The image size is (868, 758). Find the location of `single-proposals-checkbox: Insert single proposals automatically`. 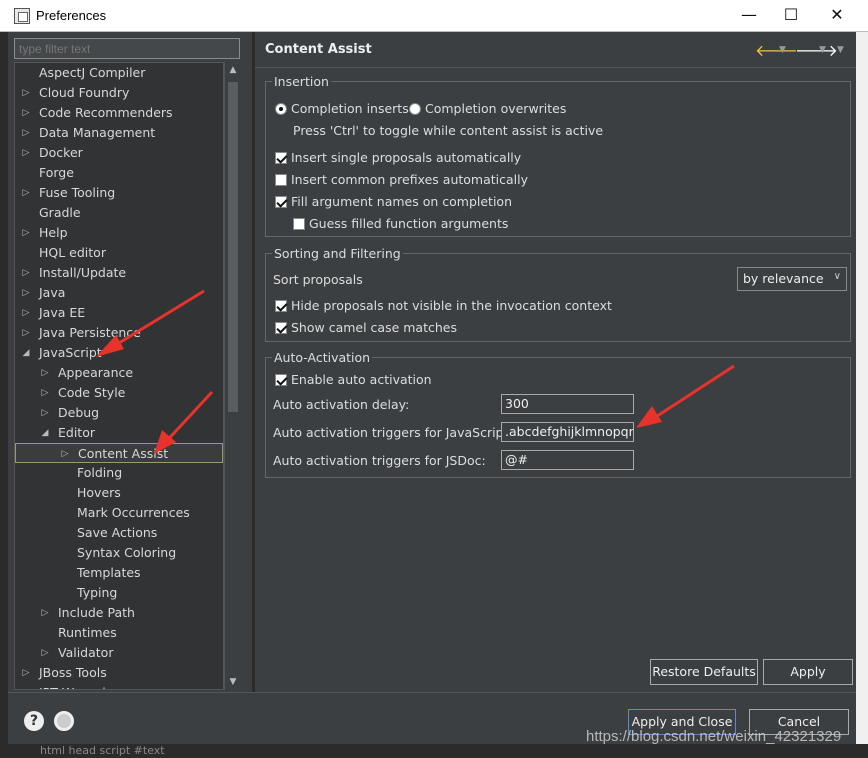

single-proposals-checkbox: Insert single proposals automatically is located at coordinates (398, 157).